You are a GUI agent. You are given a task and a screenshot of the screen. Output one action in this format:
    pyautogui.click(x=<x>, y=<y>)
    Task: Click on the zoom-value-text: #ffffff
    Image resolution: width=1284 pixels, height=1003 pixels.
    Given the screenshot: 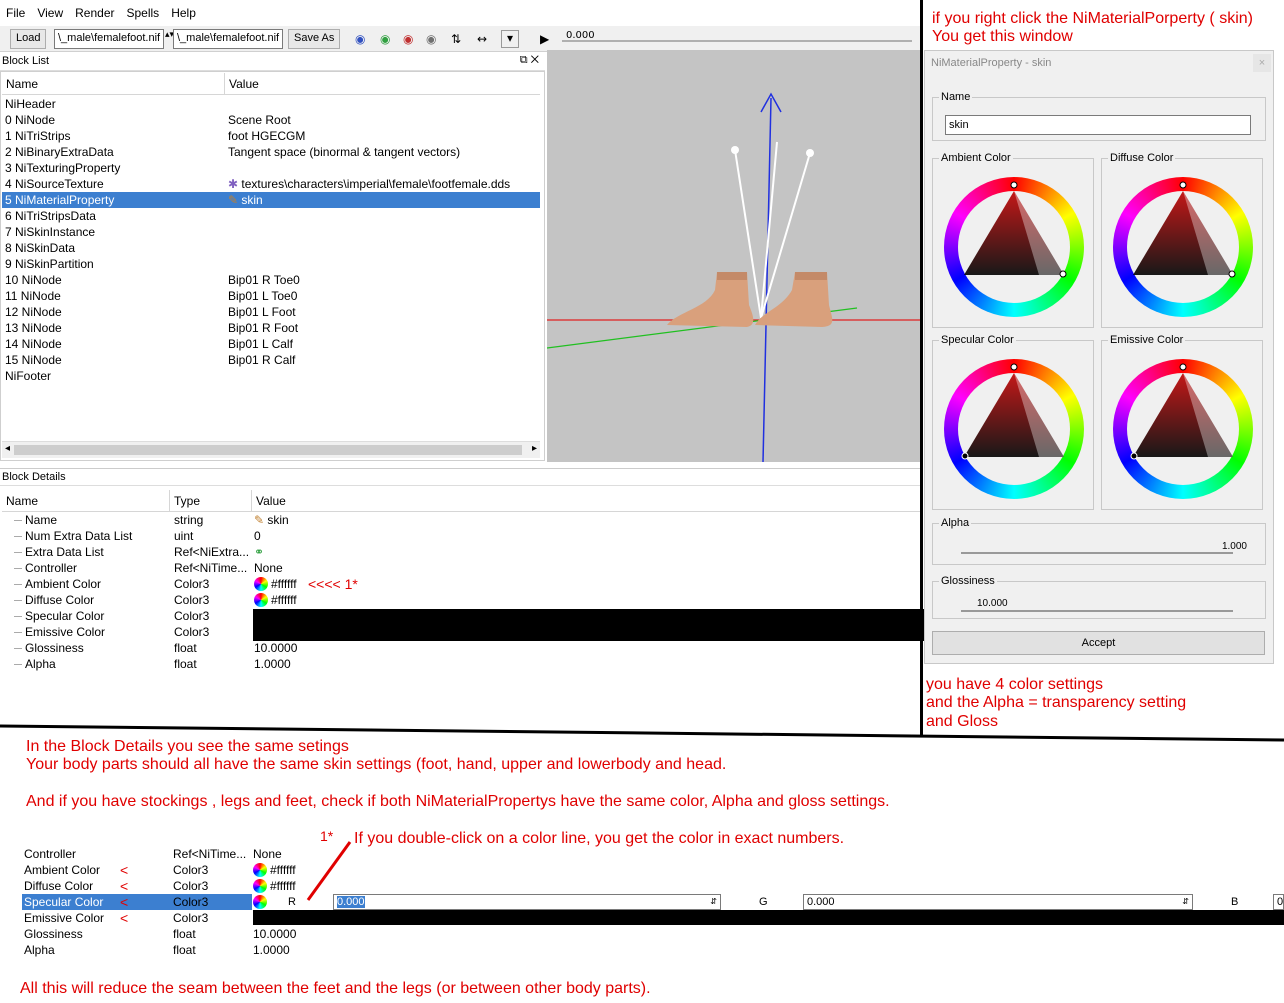 What is the action you would take?
    pyautogui.click(x=283, y=886)
    